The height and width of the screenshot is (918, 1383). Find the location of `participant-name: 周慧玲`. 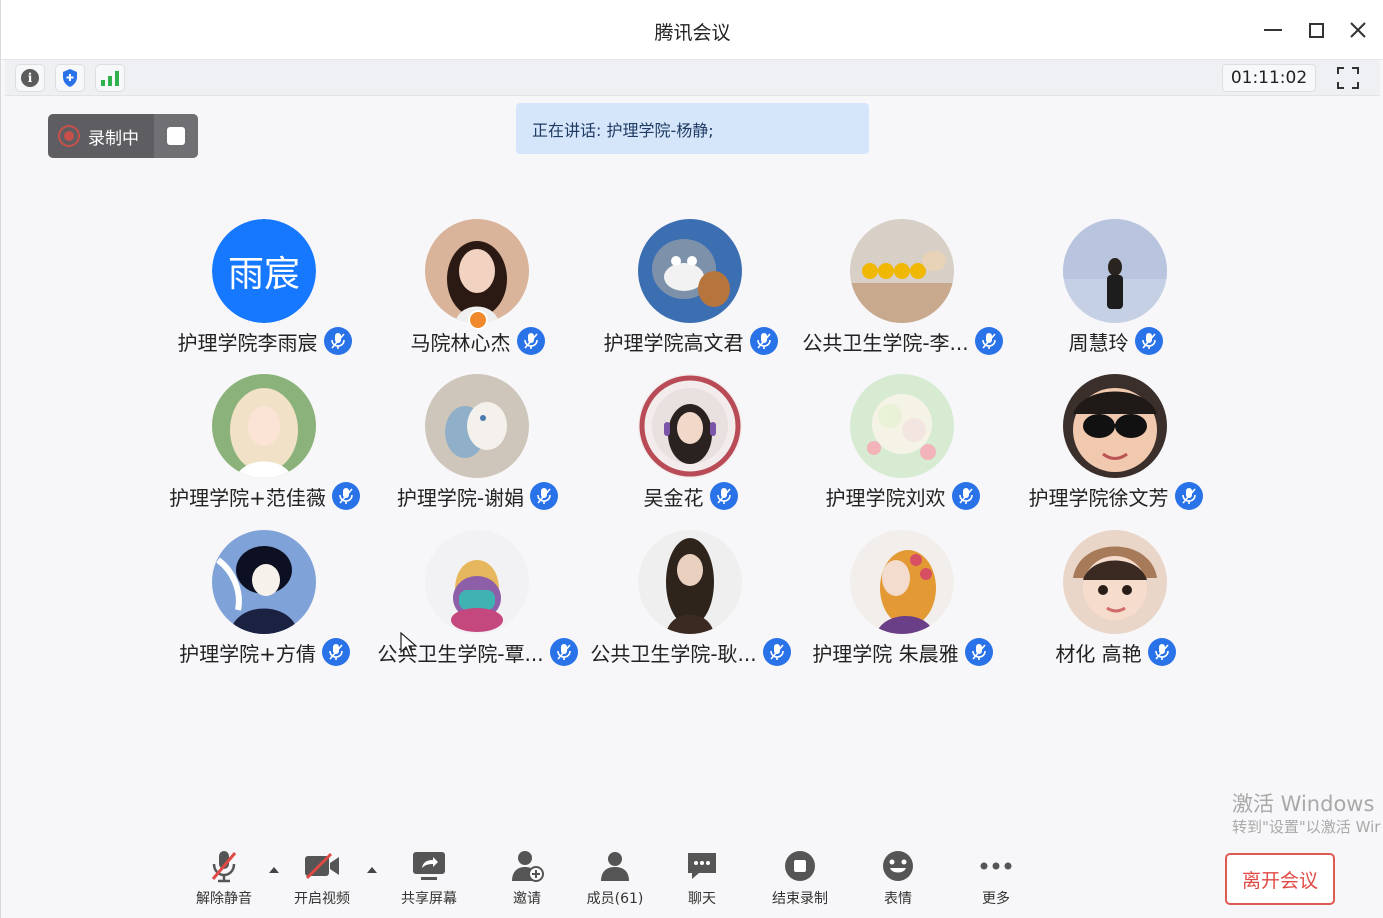

participant-name: 周慧玲 is located at coordinates (1098, 342).